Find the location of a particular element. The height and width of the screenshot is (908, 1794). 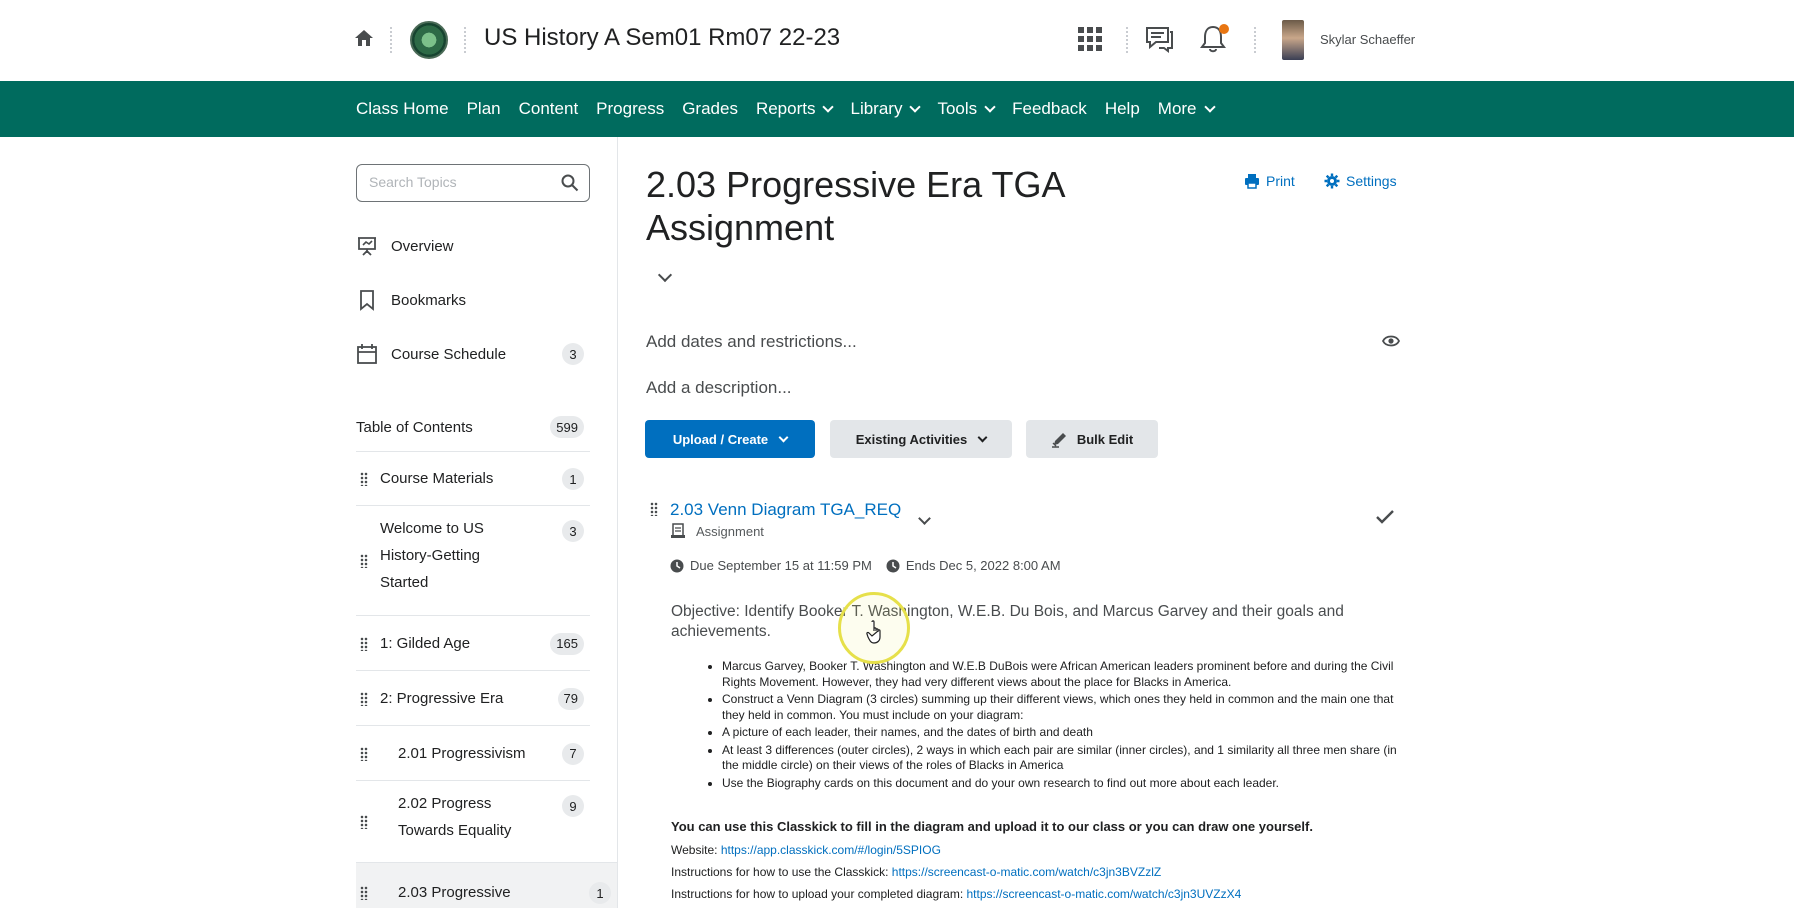

checkmark-icon is located at coordinates (1385, 517).